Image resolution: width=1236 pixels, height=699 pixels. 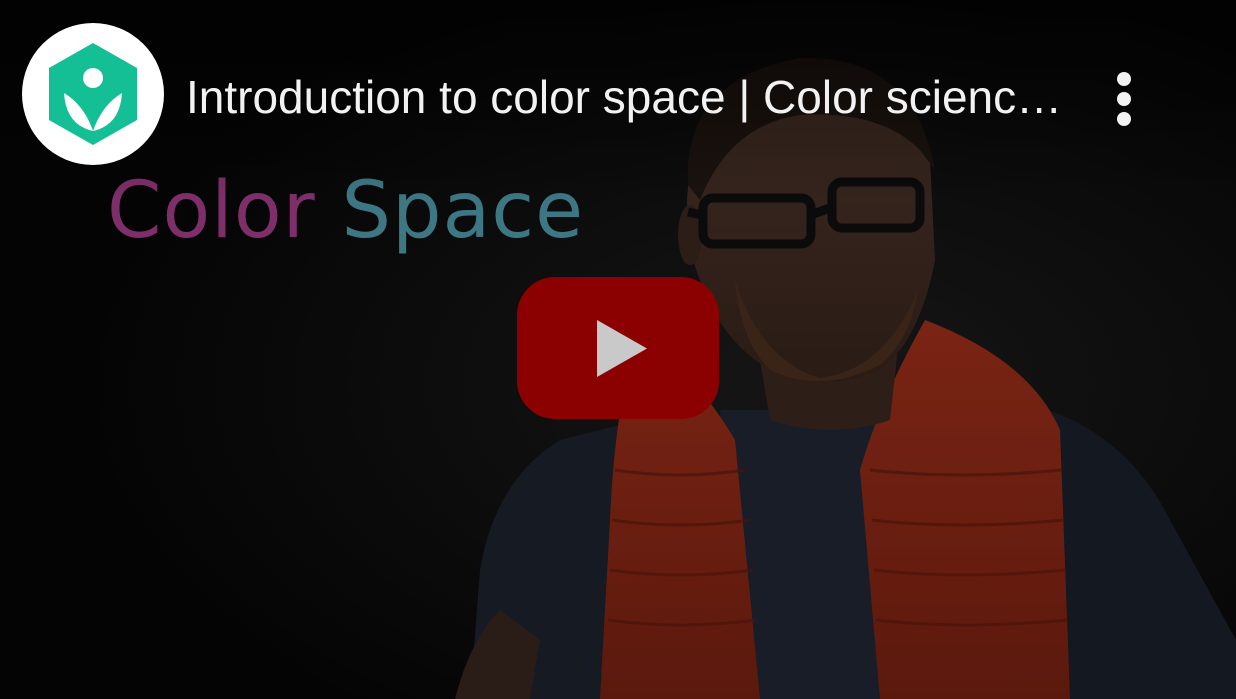 I want to click on more-options-button, so click(x=1125, y=99).